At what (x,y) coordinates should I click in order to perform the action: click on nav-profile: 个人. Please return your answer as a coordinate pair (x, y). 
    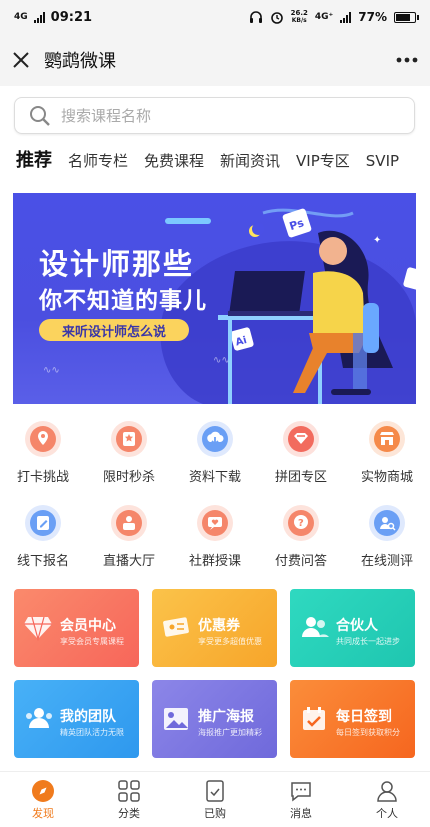
    Looking at the image, I should click on (387, 799).